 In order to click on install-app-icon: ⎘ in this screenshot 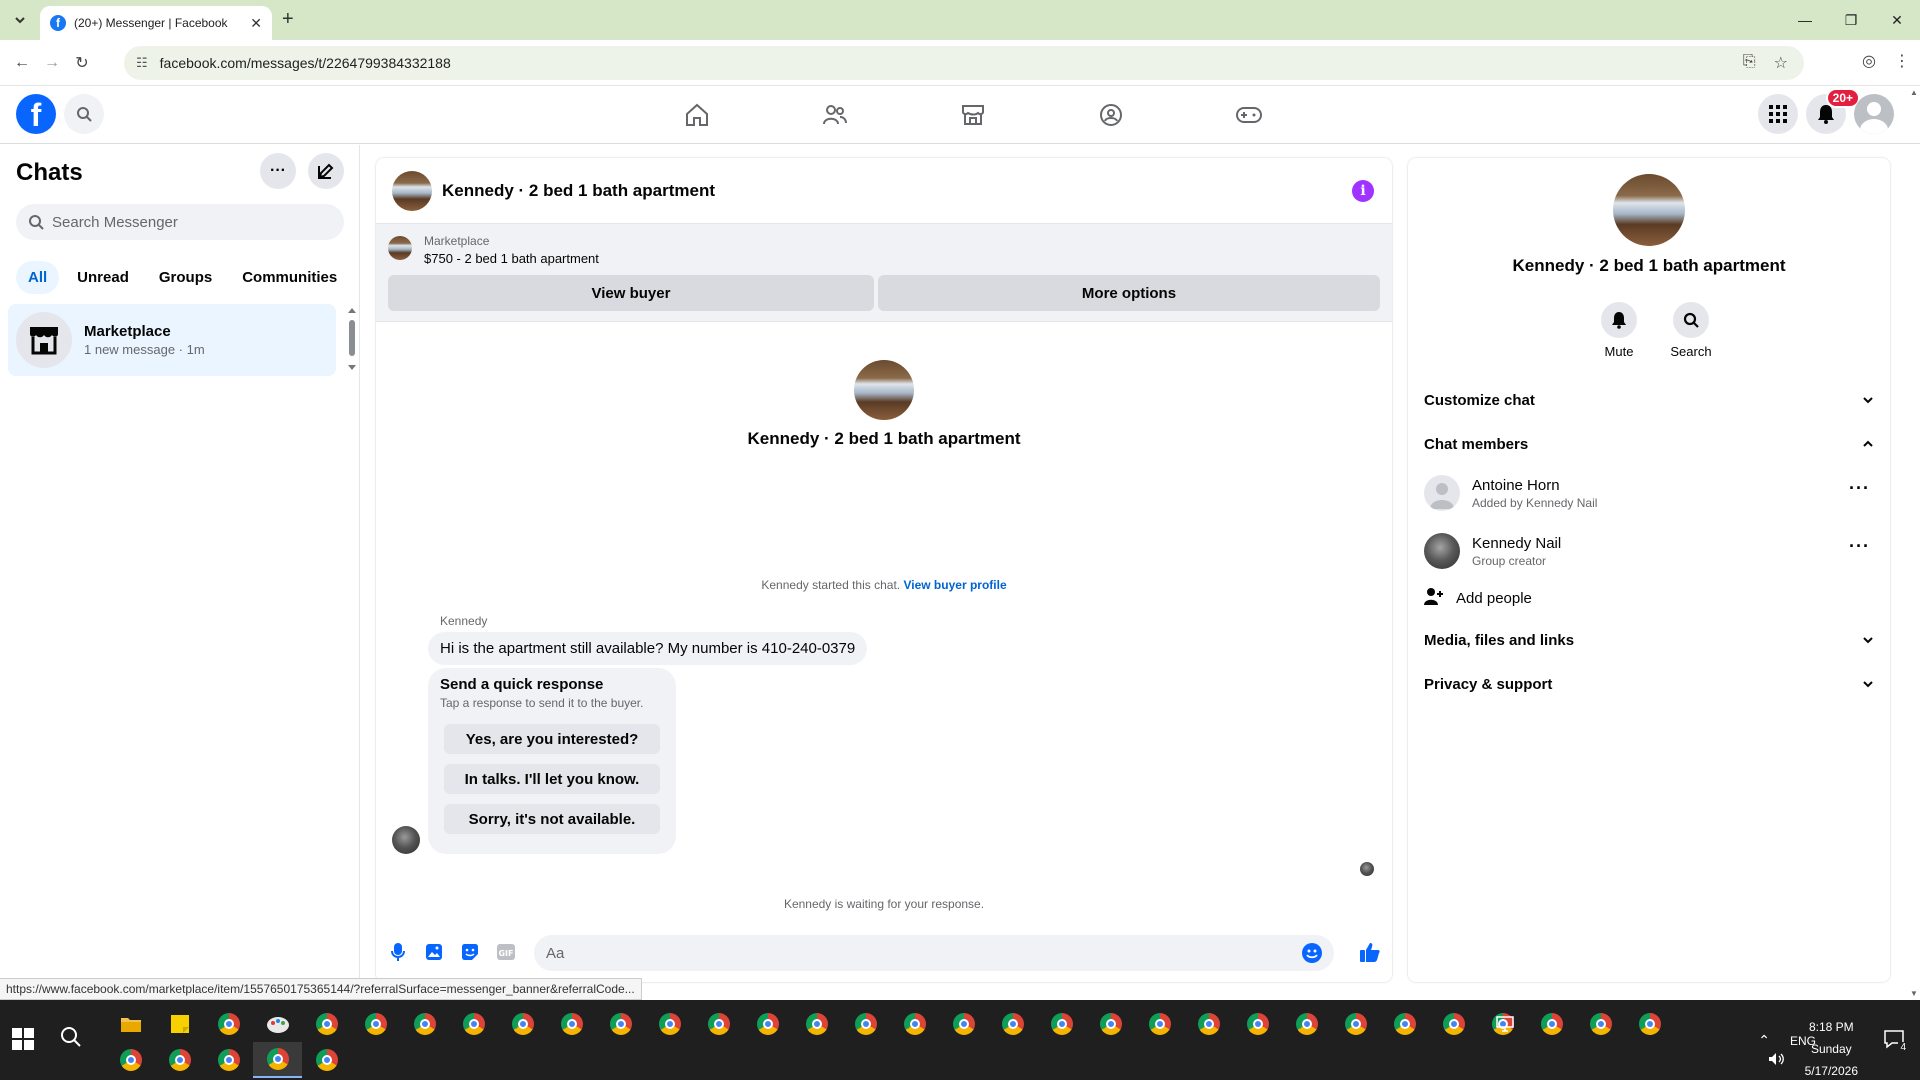, I will do `click(1749, 63)`.